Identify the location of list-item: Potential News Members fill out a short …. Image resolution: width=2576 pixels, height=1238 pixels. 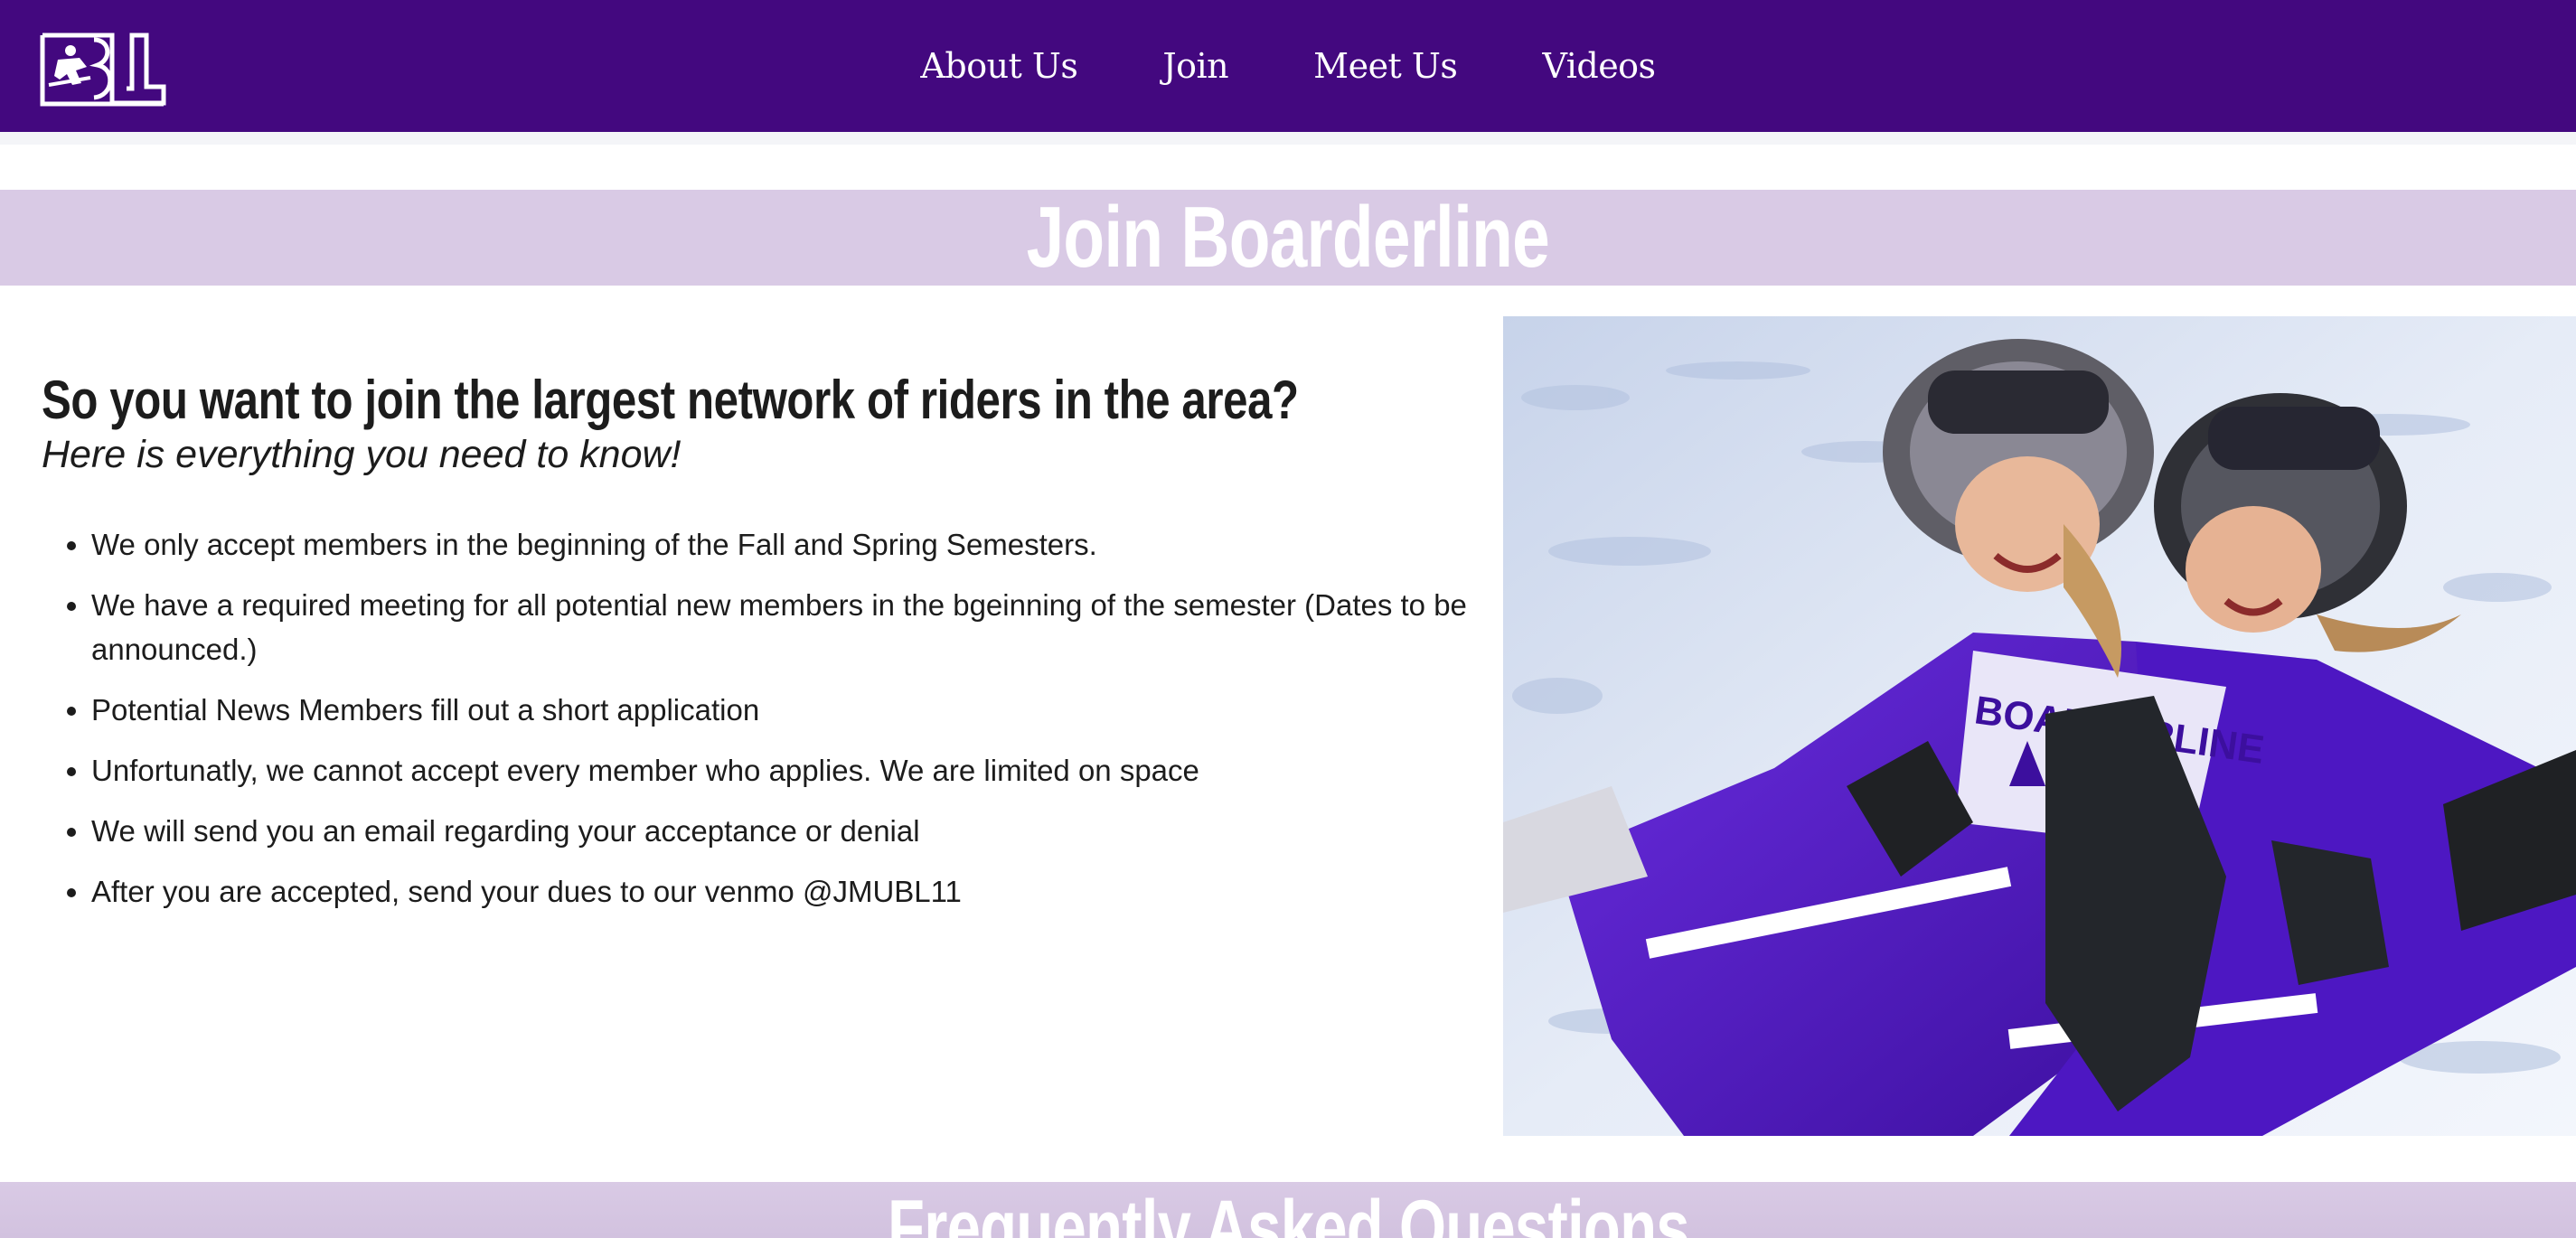
(789, 710).